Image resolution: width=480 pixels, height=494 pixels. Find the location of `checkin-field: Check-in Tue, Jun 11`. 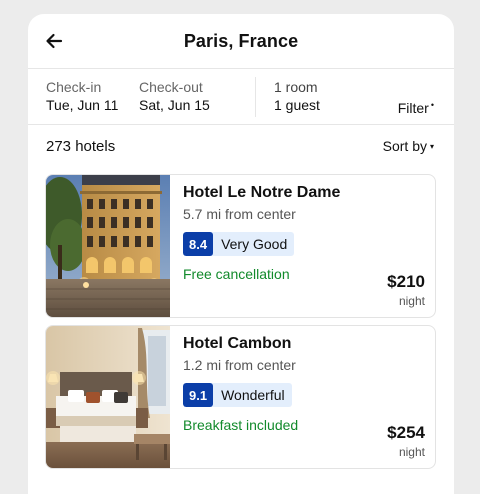

checkin-field: Check-in Tue, Jun 11 is located at coordinates (82, 96).